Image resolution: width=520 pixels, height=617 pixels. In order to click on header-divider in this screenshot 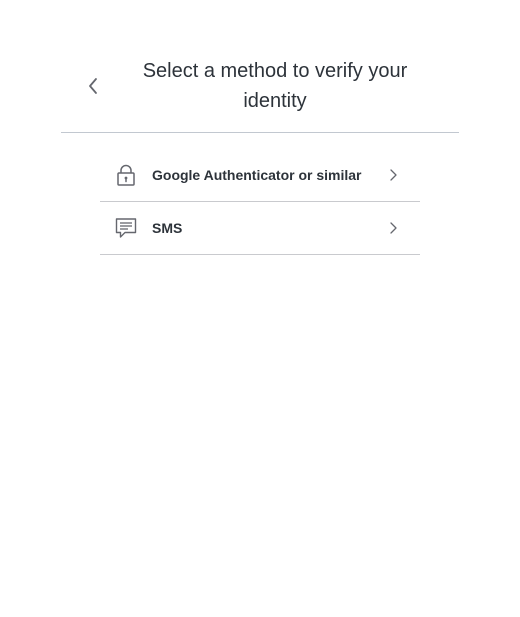, I will do `click(260, 132)`.